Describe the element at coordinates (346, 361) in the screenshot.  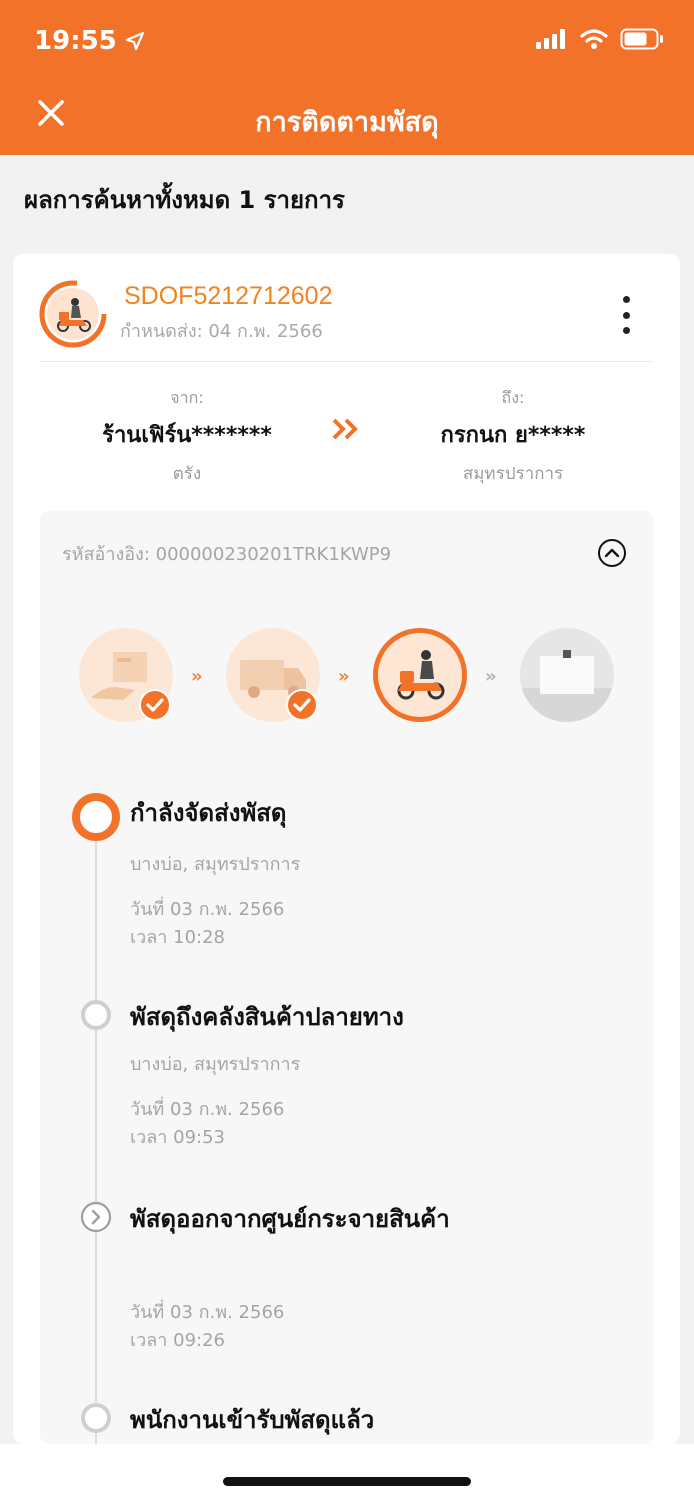
I see `divider` at that location.